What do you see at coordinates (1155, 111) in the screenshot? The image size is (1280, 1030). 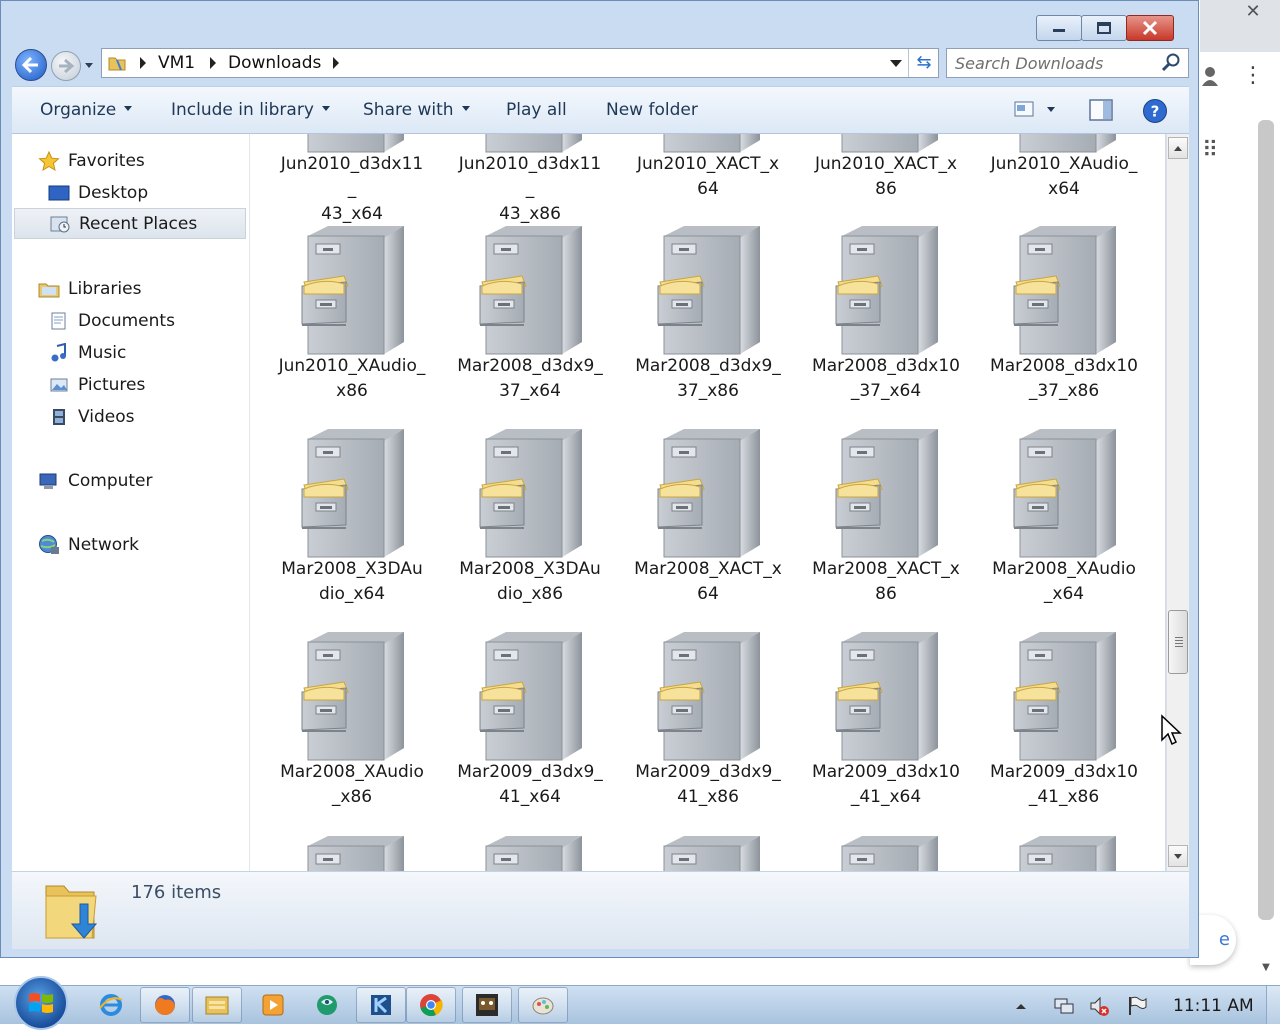 I see `help-icon: ?` at bounding box center [1155, 111].